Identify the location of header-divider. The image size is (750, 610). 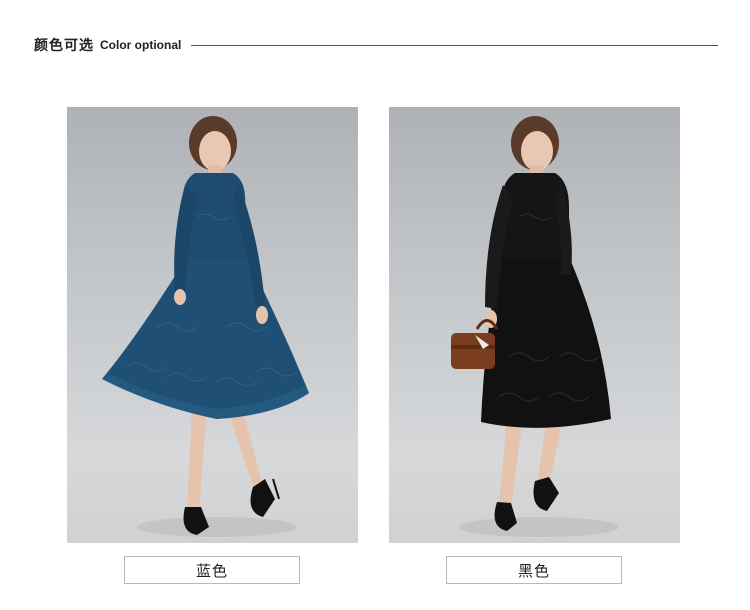
(454, 45).